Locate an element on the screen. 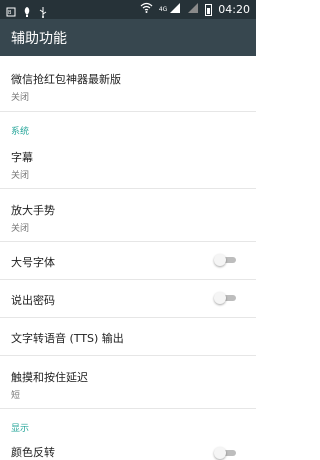 This screenshot has height=460, width=320. setting-item-captions: 字幕 关闭 is located at coordinates (22, 165).